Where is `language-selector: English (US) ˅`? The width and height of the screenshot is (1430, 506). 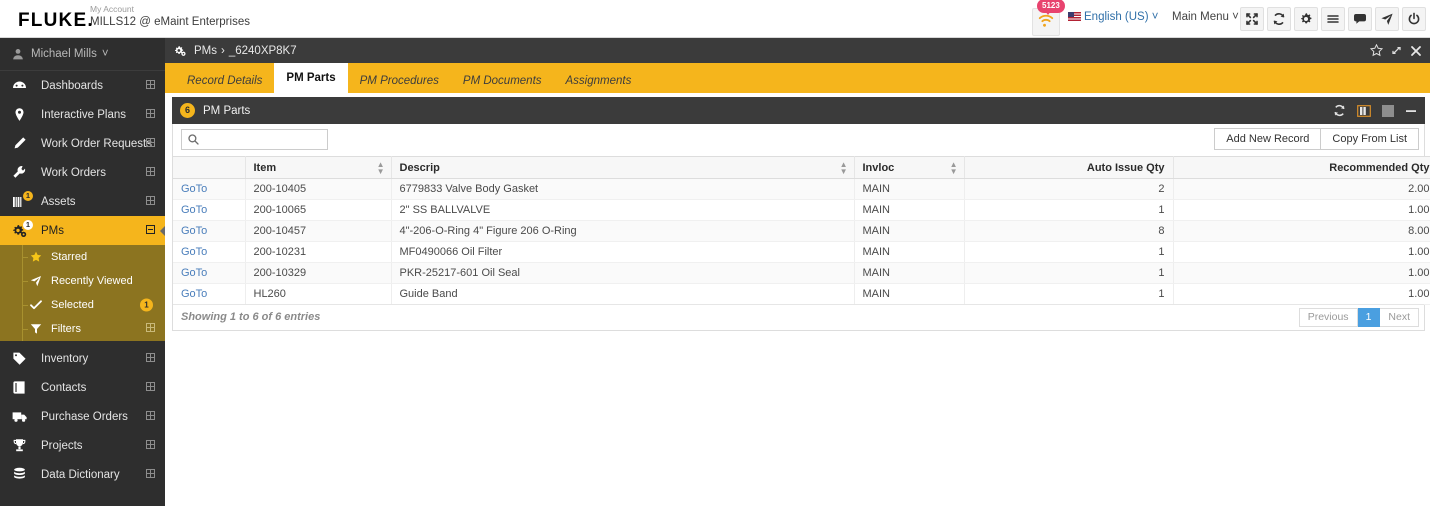 language-selector: English (US) ˅ is located at coordinates (1113, 17).